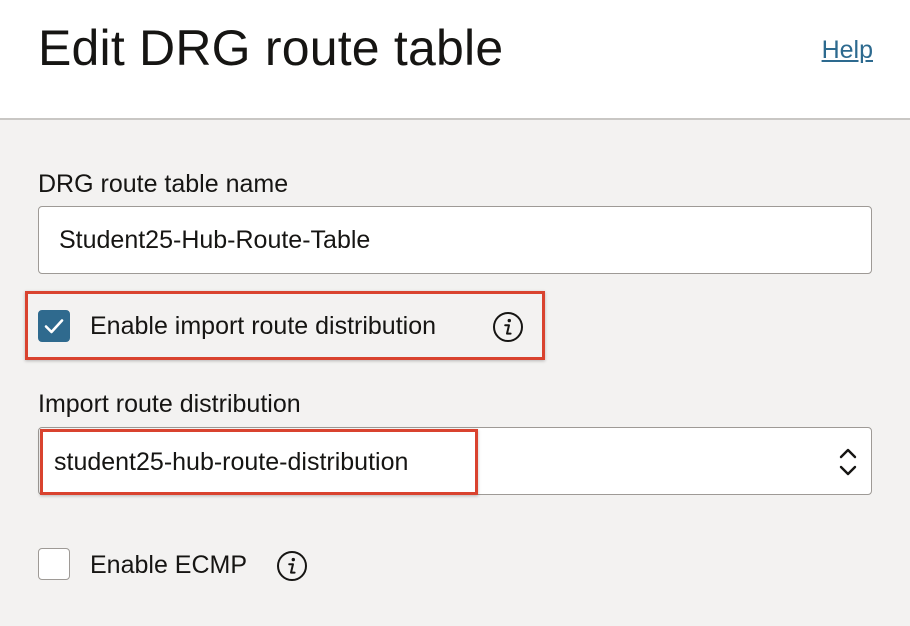 The width and height of the screenshot is (910, 626). What do you see at coordinates (54, 564) in the screenshot?
I see `enable-ecmp-checkbox` at bounding box center [54, 564].